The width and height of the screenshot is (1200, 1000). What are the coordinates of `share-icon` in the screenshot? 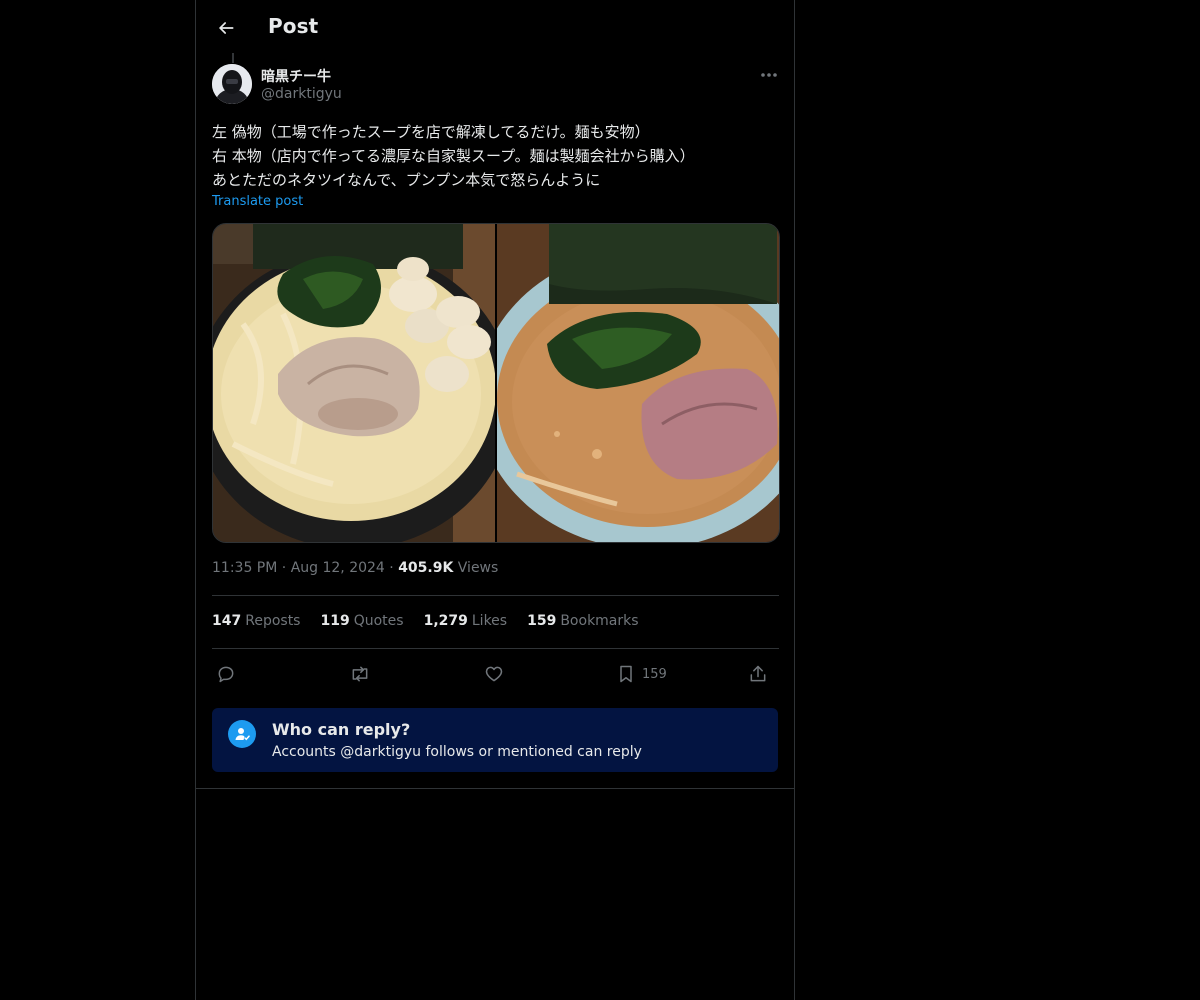 It's located at (758, 673).